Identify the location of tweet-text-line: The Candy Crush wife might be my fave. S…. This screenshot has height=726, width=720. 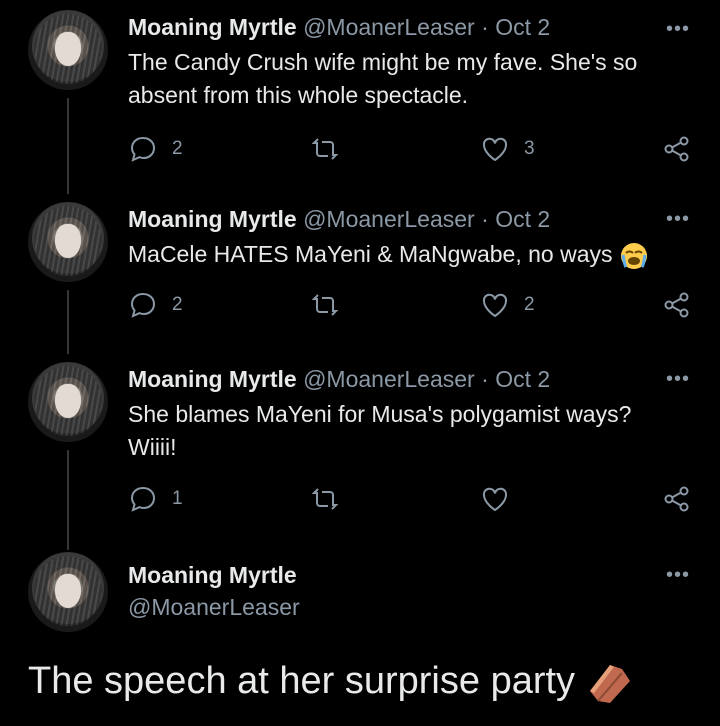
(383, 62).